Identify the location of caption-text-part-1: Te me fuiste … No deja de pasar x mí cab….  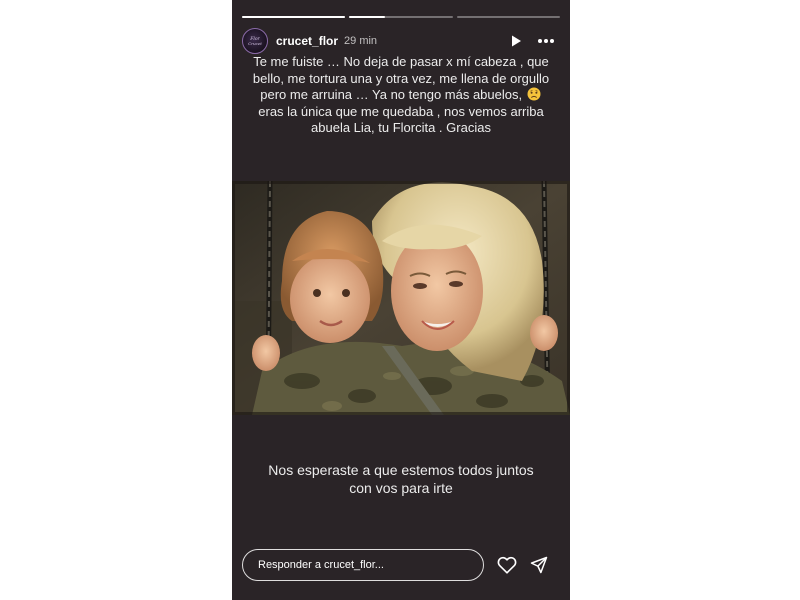
(401, 78).